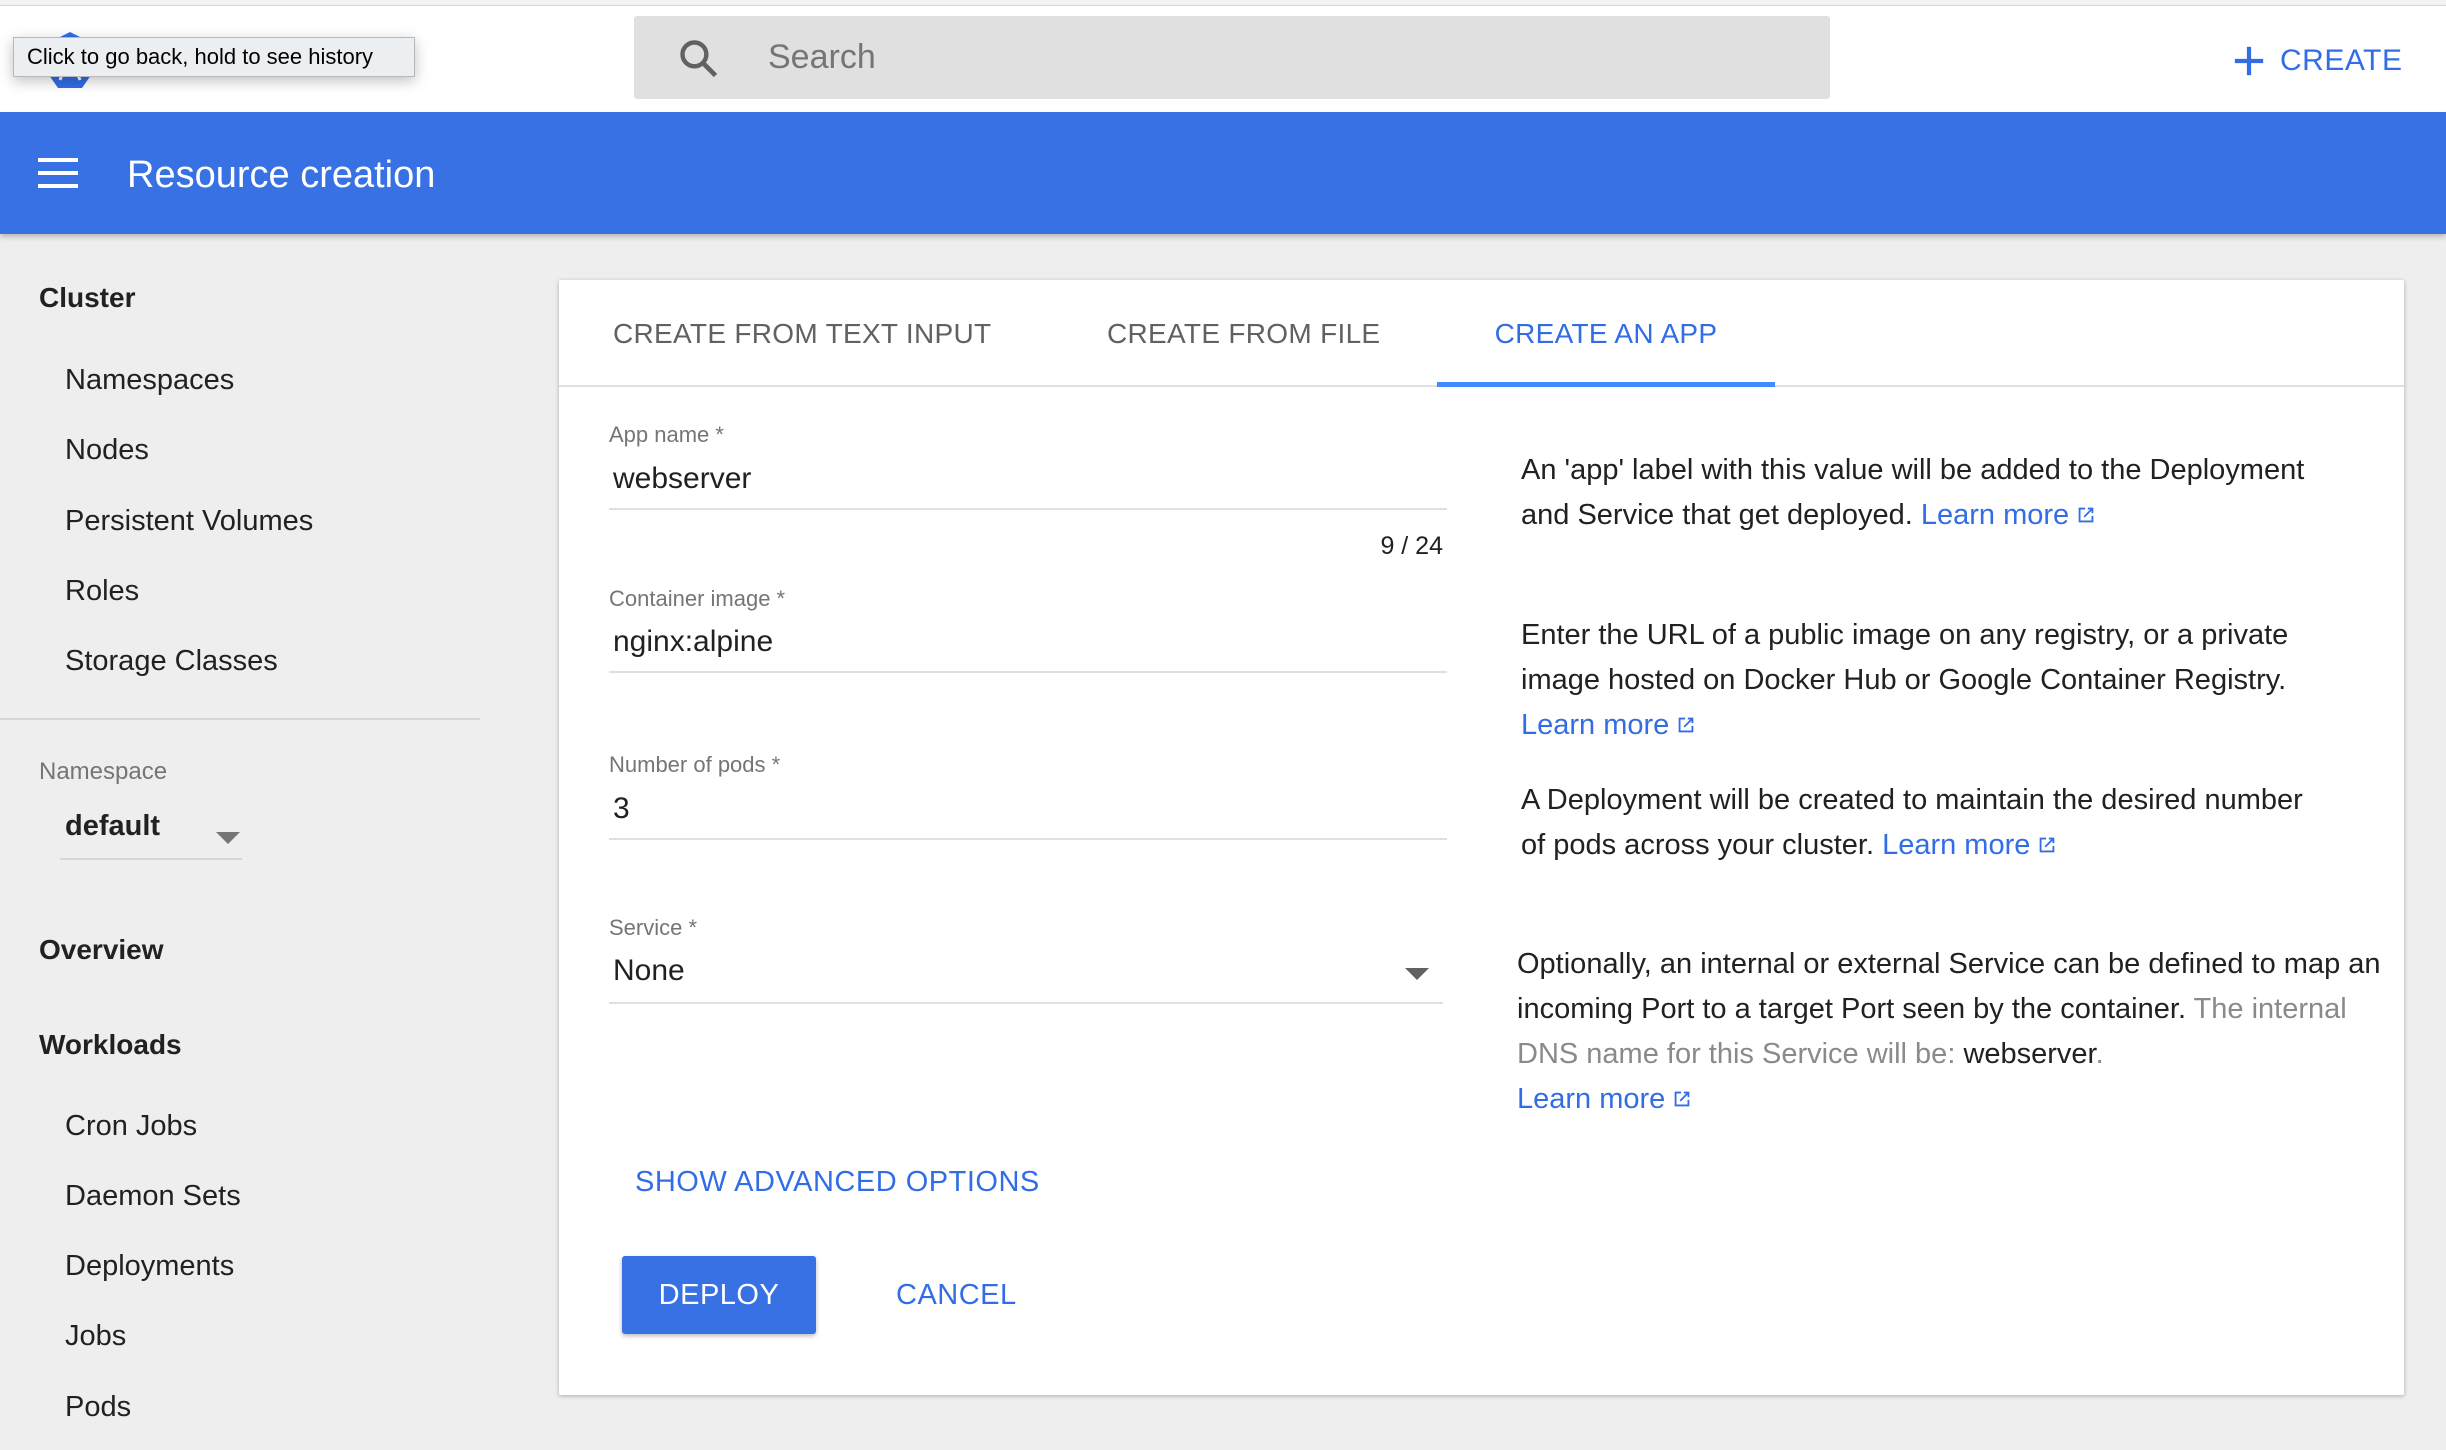 This screenshot has height=1450, width=2446. I want to click on number-of-pods-input, so click(1028, 810).